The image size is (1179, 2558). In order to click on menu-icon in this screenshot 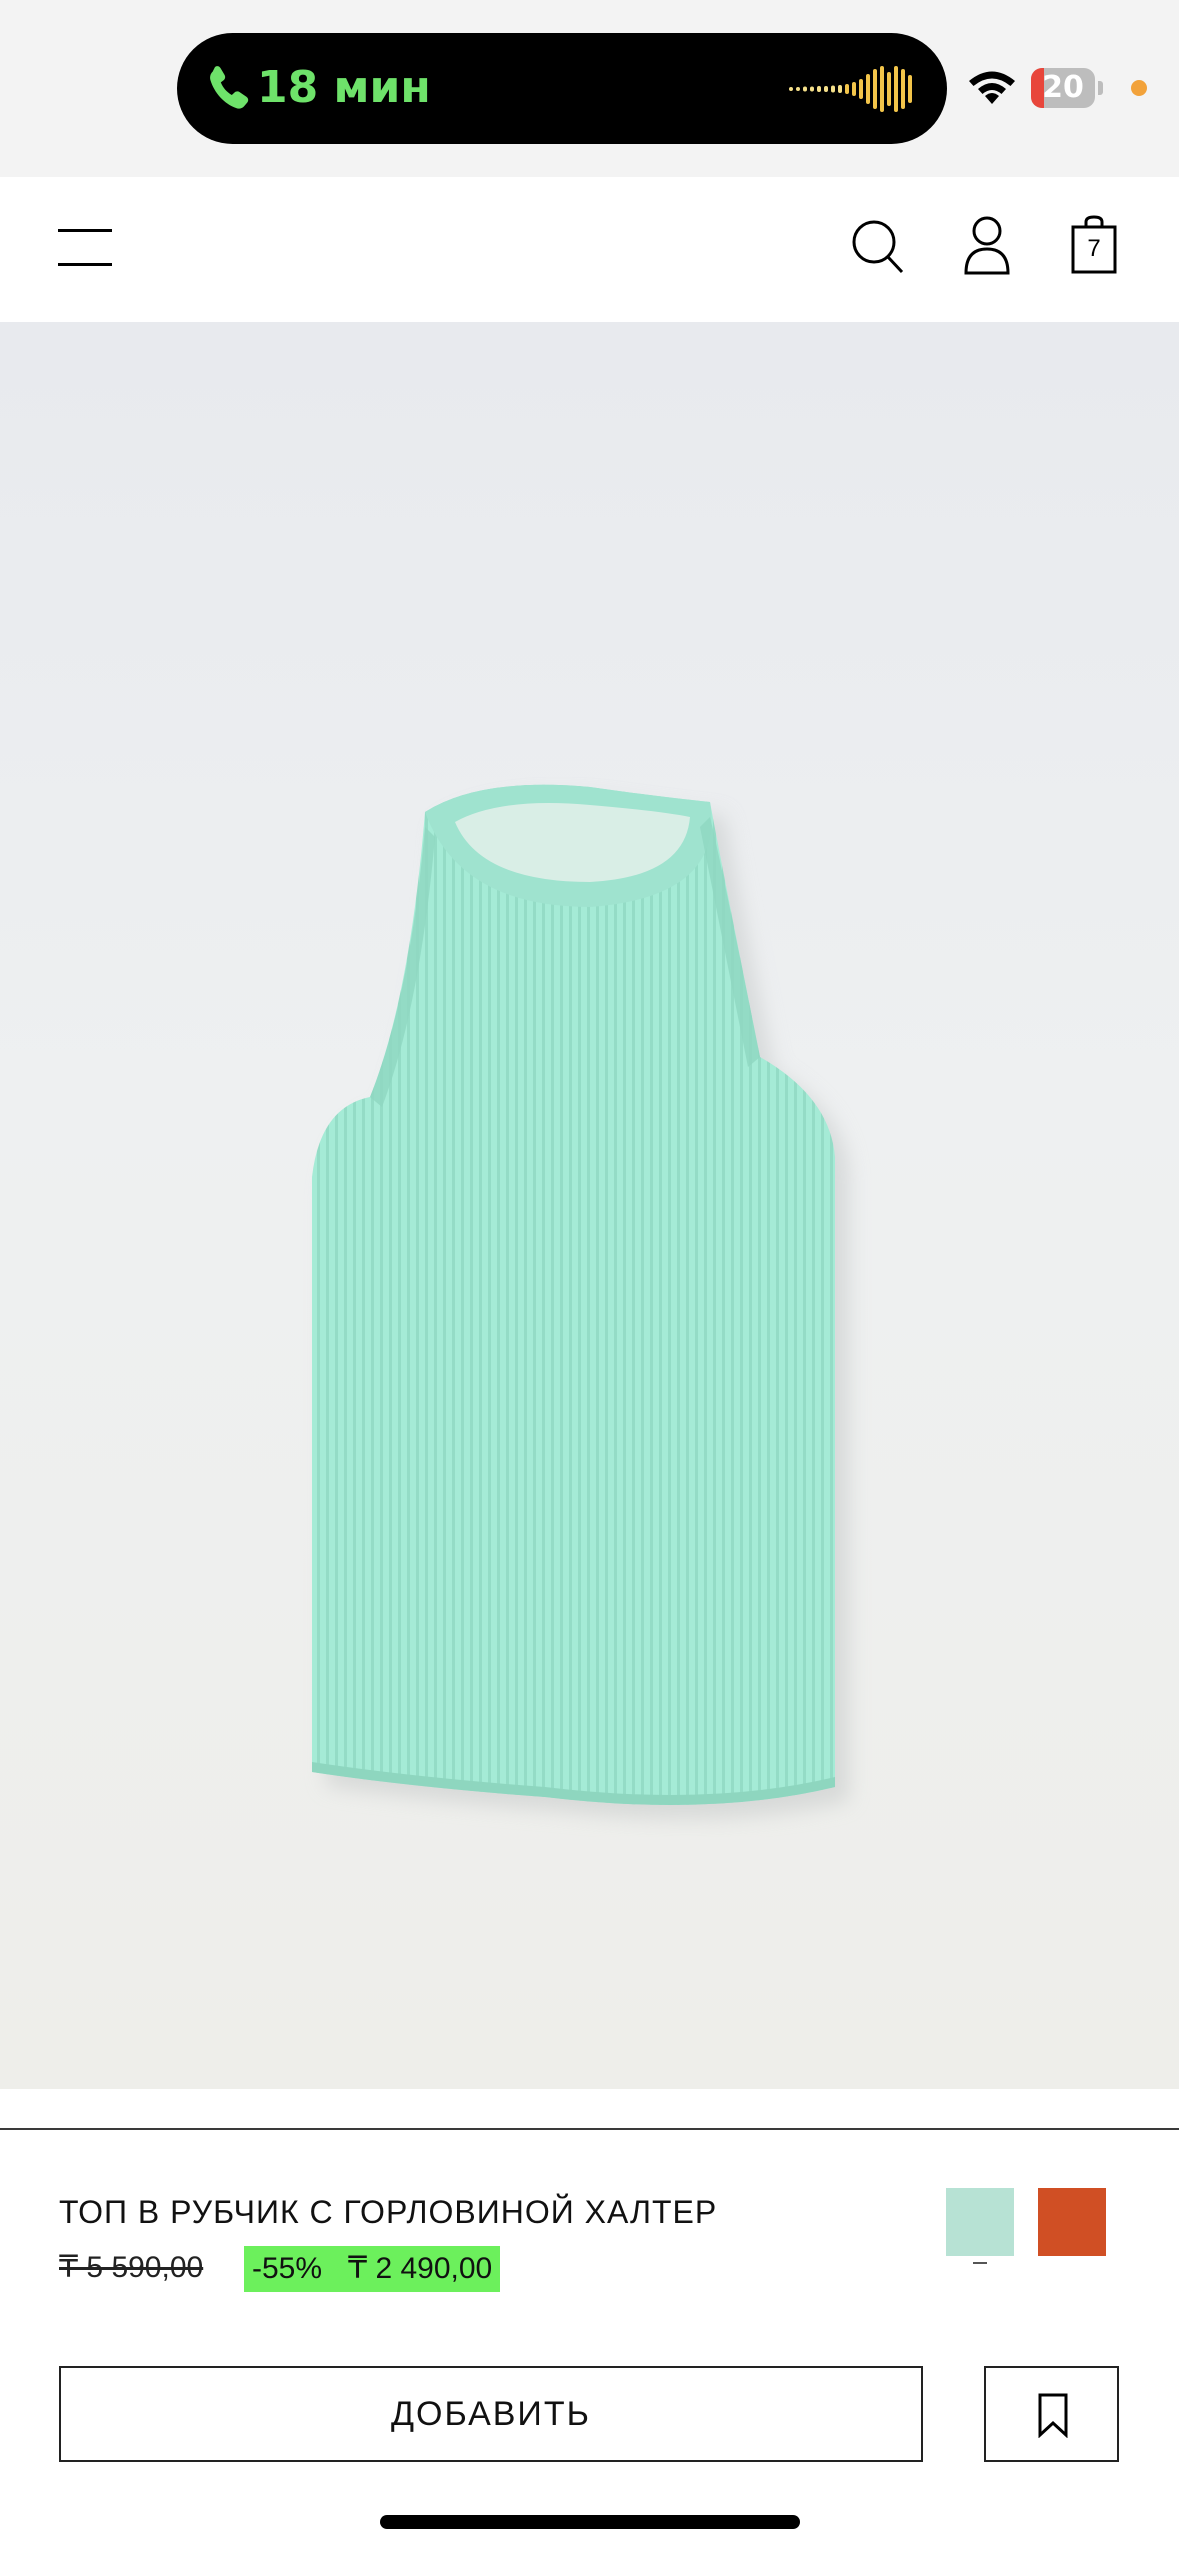, I will do `click(85, 247)`.